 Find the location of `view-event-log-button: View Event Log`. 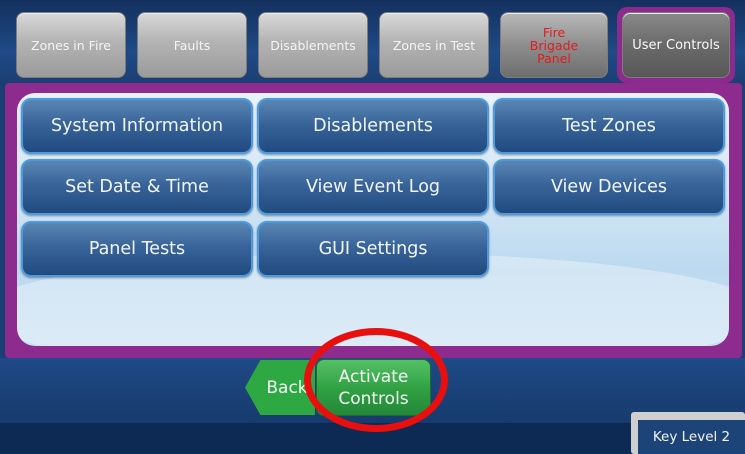

view-event-log-button: View Event Log is located at coordinates (373, 187).